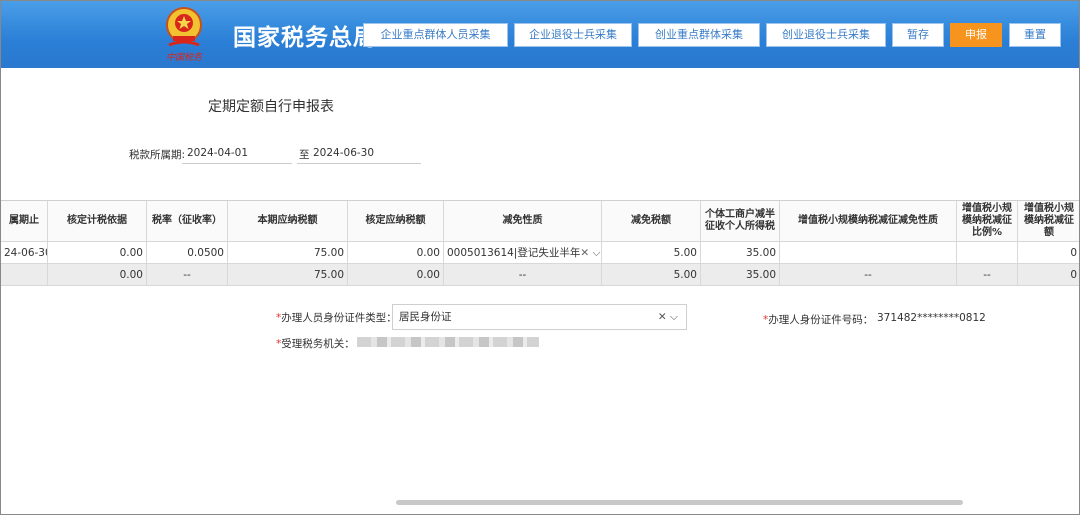 The height and width of the screenshot is (515, 1080). What do you see at coordinates (97, 221) in the screenshot?
I see `col-header: 核定计税依据` at bounding box center [97, 221].